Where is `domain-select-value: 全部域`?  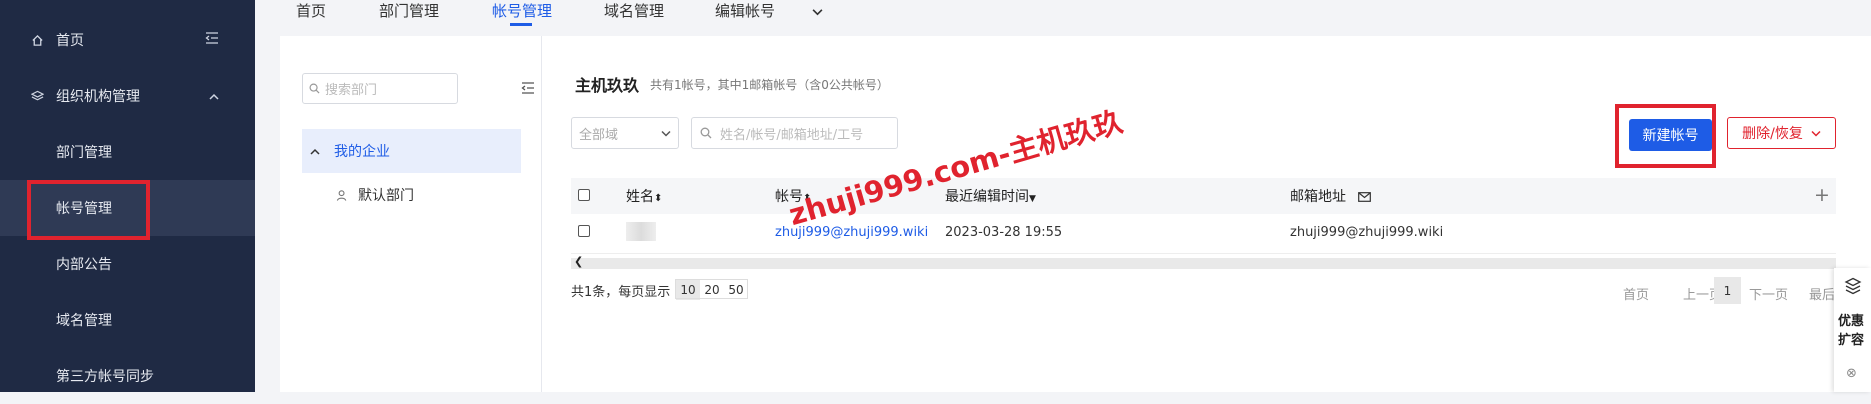 domain-select-value: 全部域 is located at coordinates (599, 135).